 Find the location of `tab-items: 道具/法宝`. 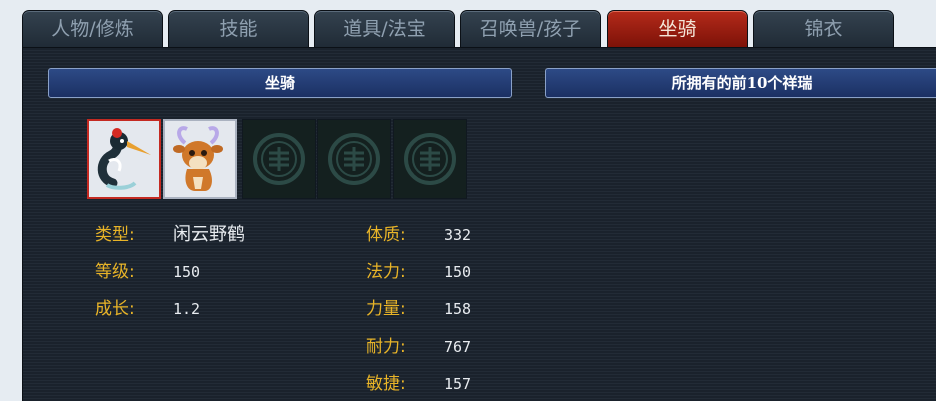

tab-items: 道具/法宝 is located at coordinates (384, 28).